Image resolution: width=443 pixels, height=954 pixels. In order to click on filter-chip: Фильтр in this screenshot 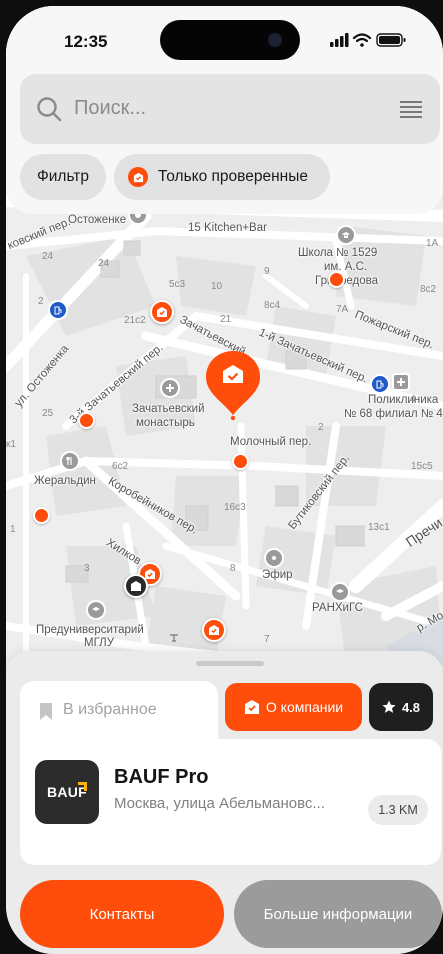, I will do `click(63, 177)`.